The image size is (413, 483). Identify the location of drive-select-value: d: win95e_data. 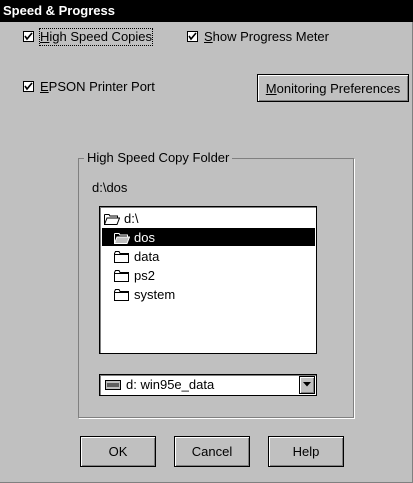
(170, 384).